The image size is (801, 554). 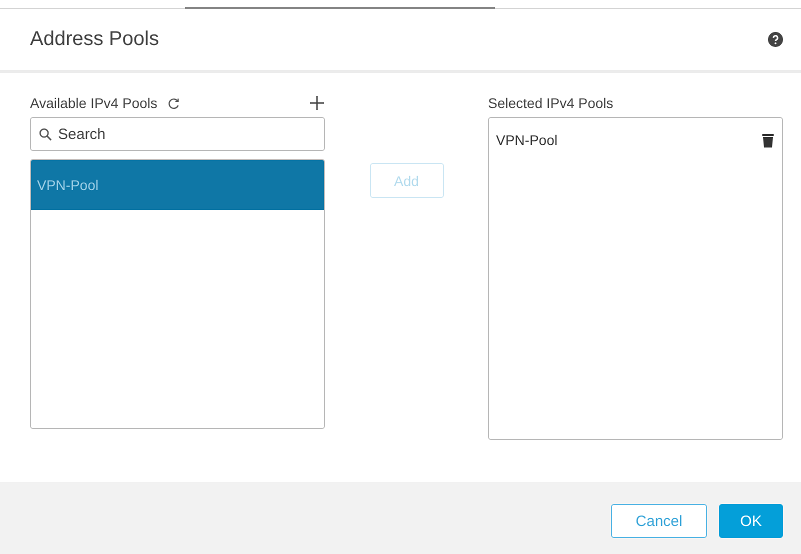 I want to click on available-pools-label: Available IPv4 Pools, so click(x=94, y=103).